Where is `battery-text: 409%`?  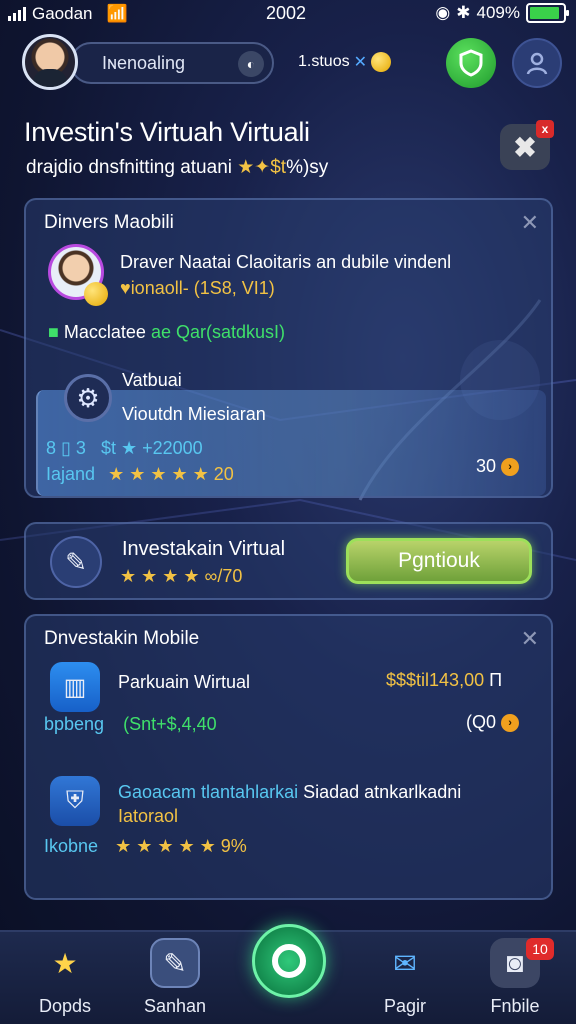 battery-text: 409% is located at coordinates (498, 12).